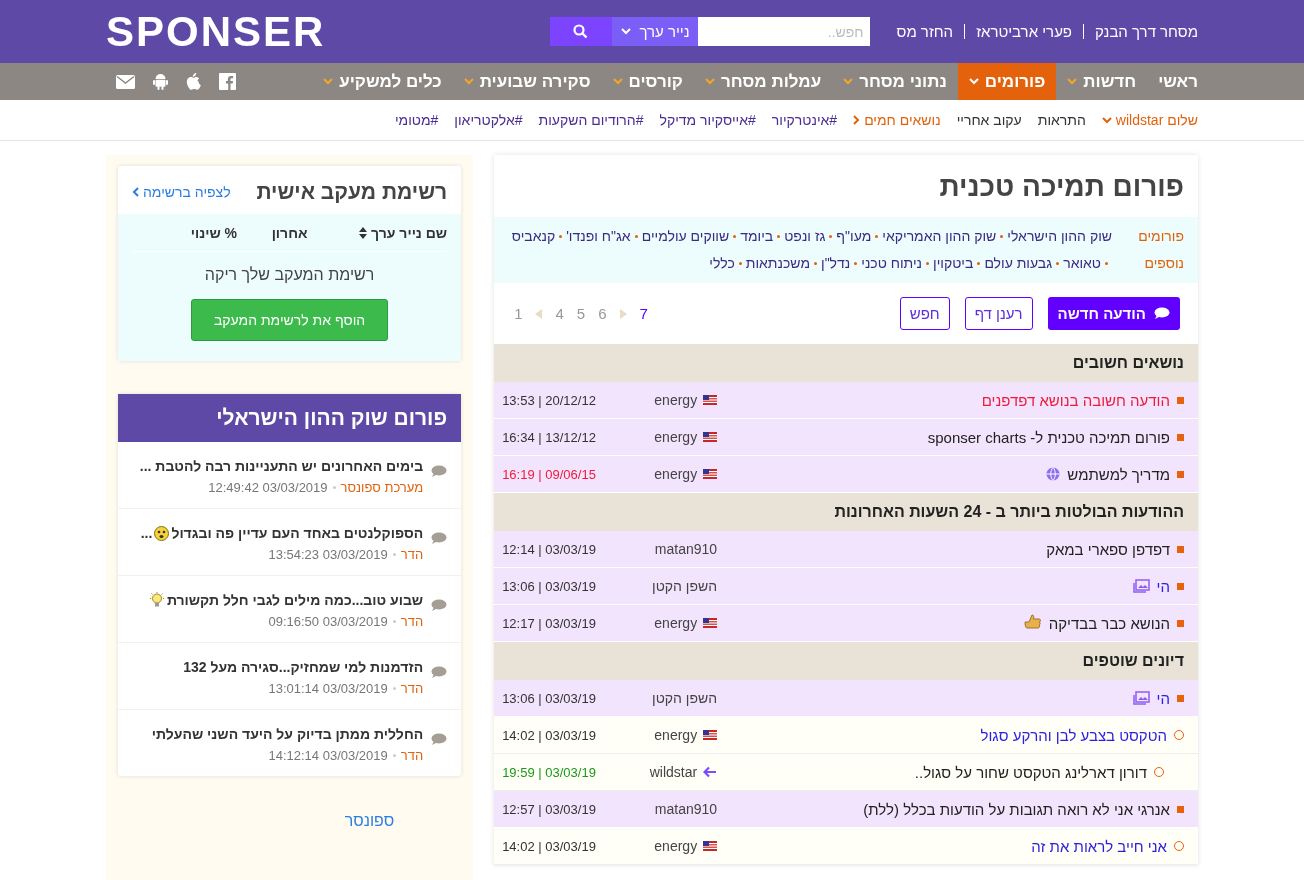 Image resolution: width=1304 pixels, height=880 pixels. What do you see at coordinates (1109, 623) in the screenshot?
I see `topic-link: הנושא כבר בבדיקה` at bounding box center [1109, 623].